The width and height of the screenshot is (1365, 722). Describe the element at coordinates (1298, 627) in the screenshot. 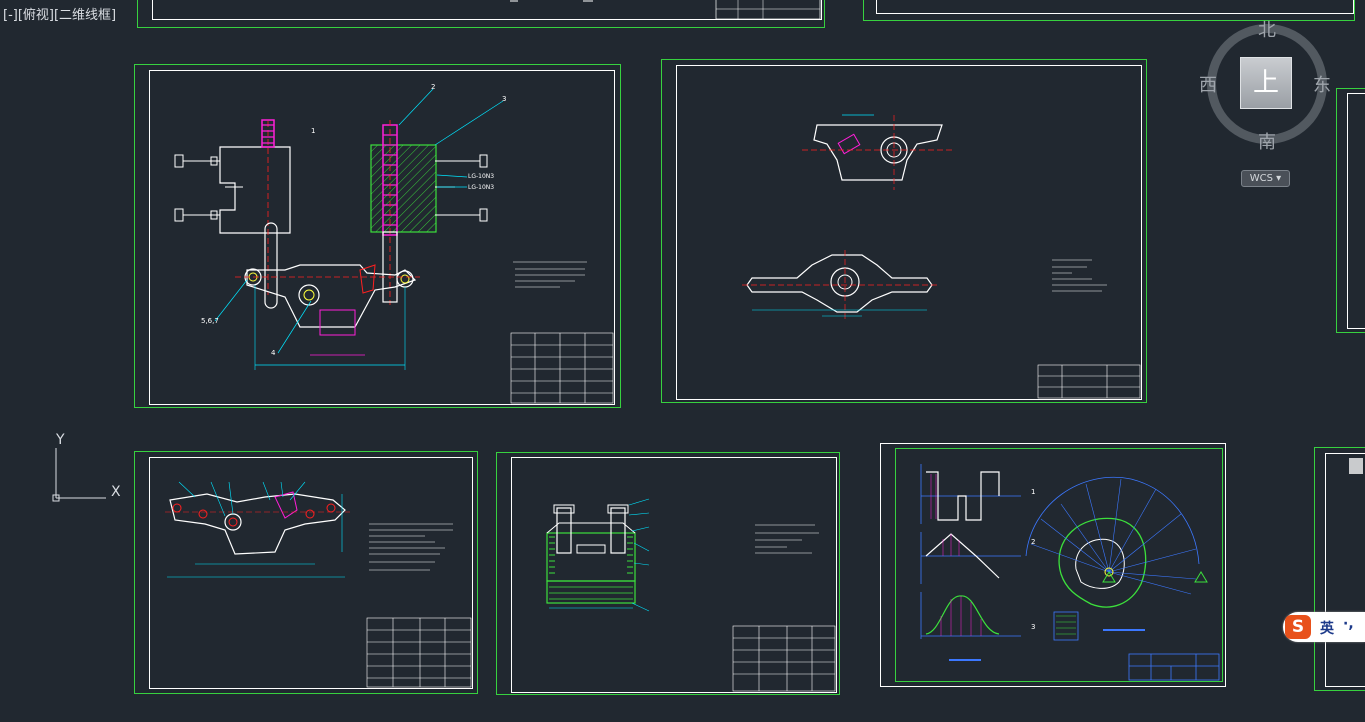

I see `ime-logo-icon: S` at that location.